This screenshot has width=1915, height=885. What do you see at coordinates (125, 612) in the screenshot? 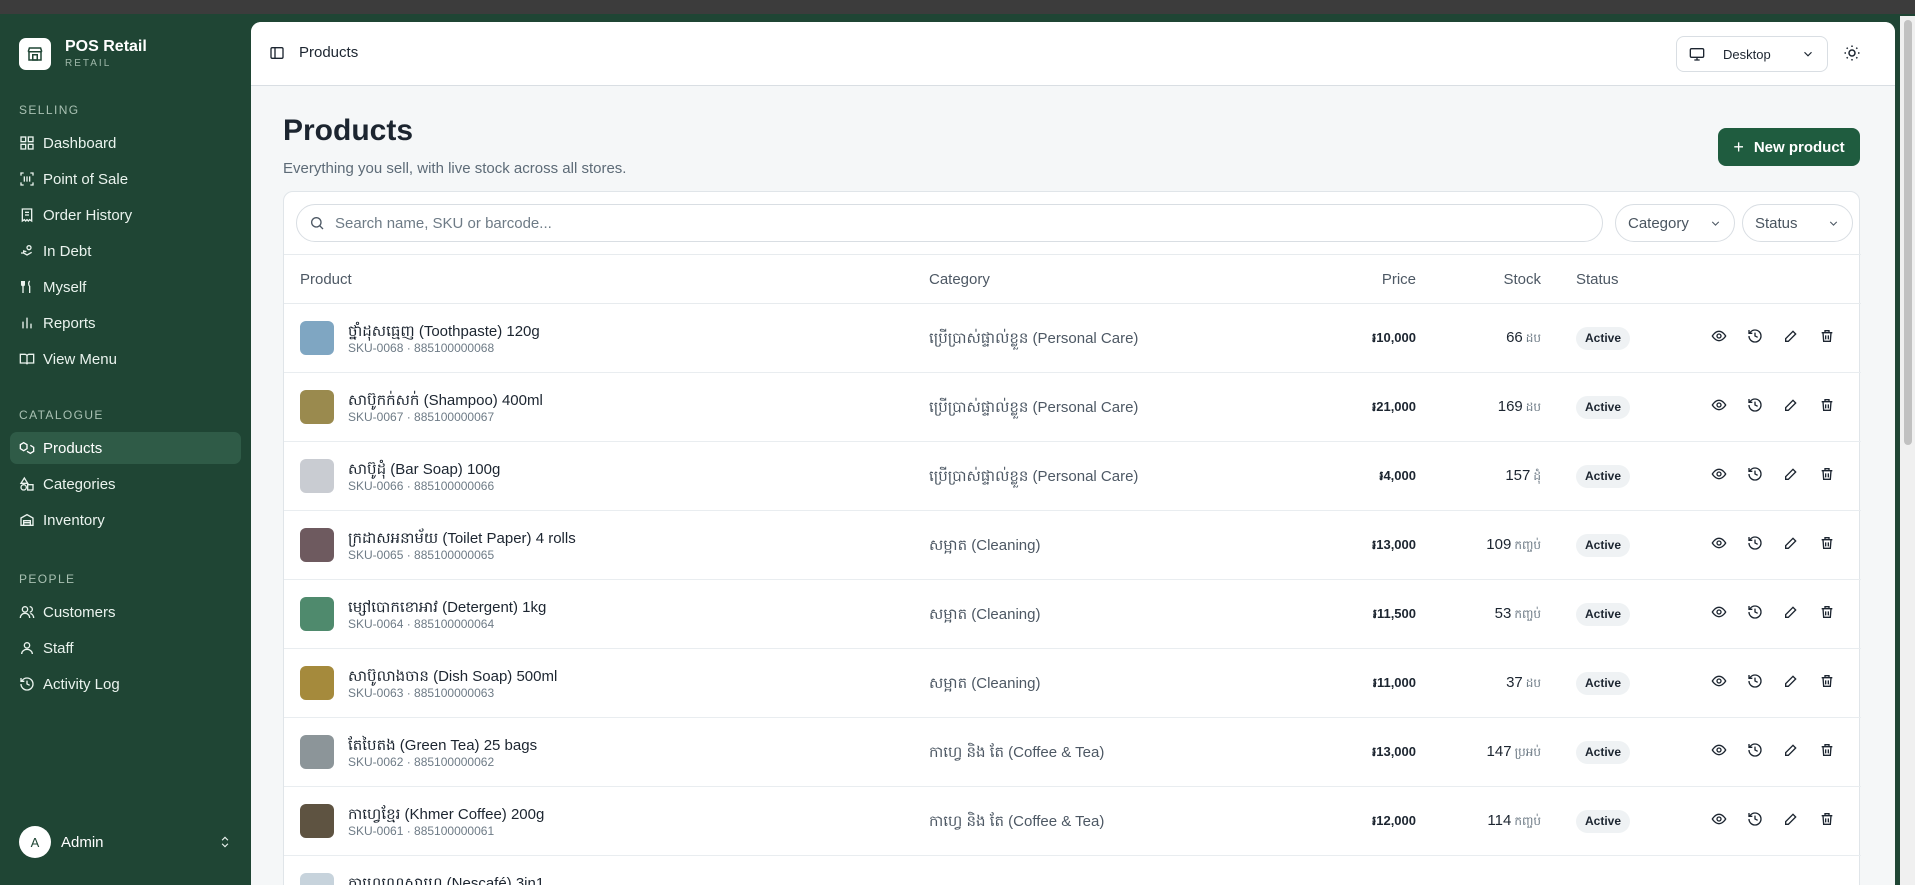
I see `sidebar-item-customers: Customers` at bounding box center [125, 612].